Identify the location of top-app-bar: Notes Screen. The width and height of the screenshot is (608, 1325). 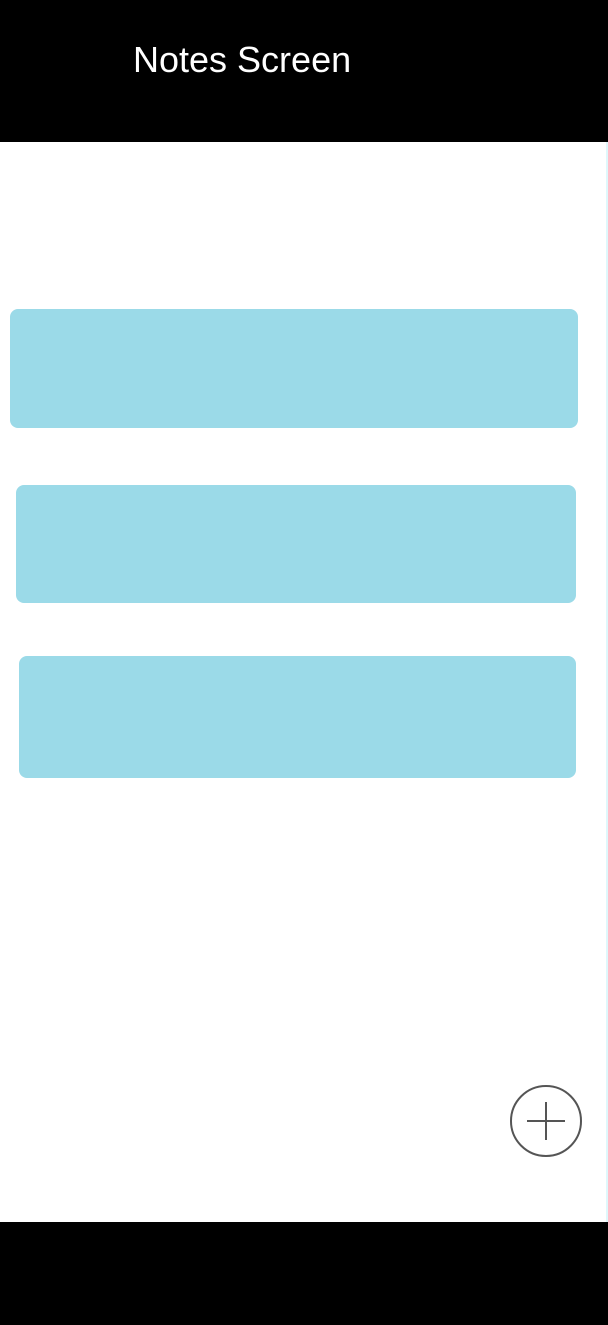
(304, 71).